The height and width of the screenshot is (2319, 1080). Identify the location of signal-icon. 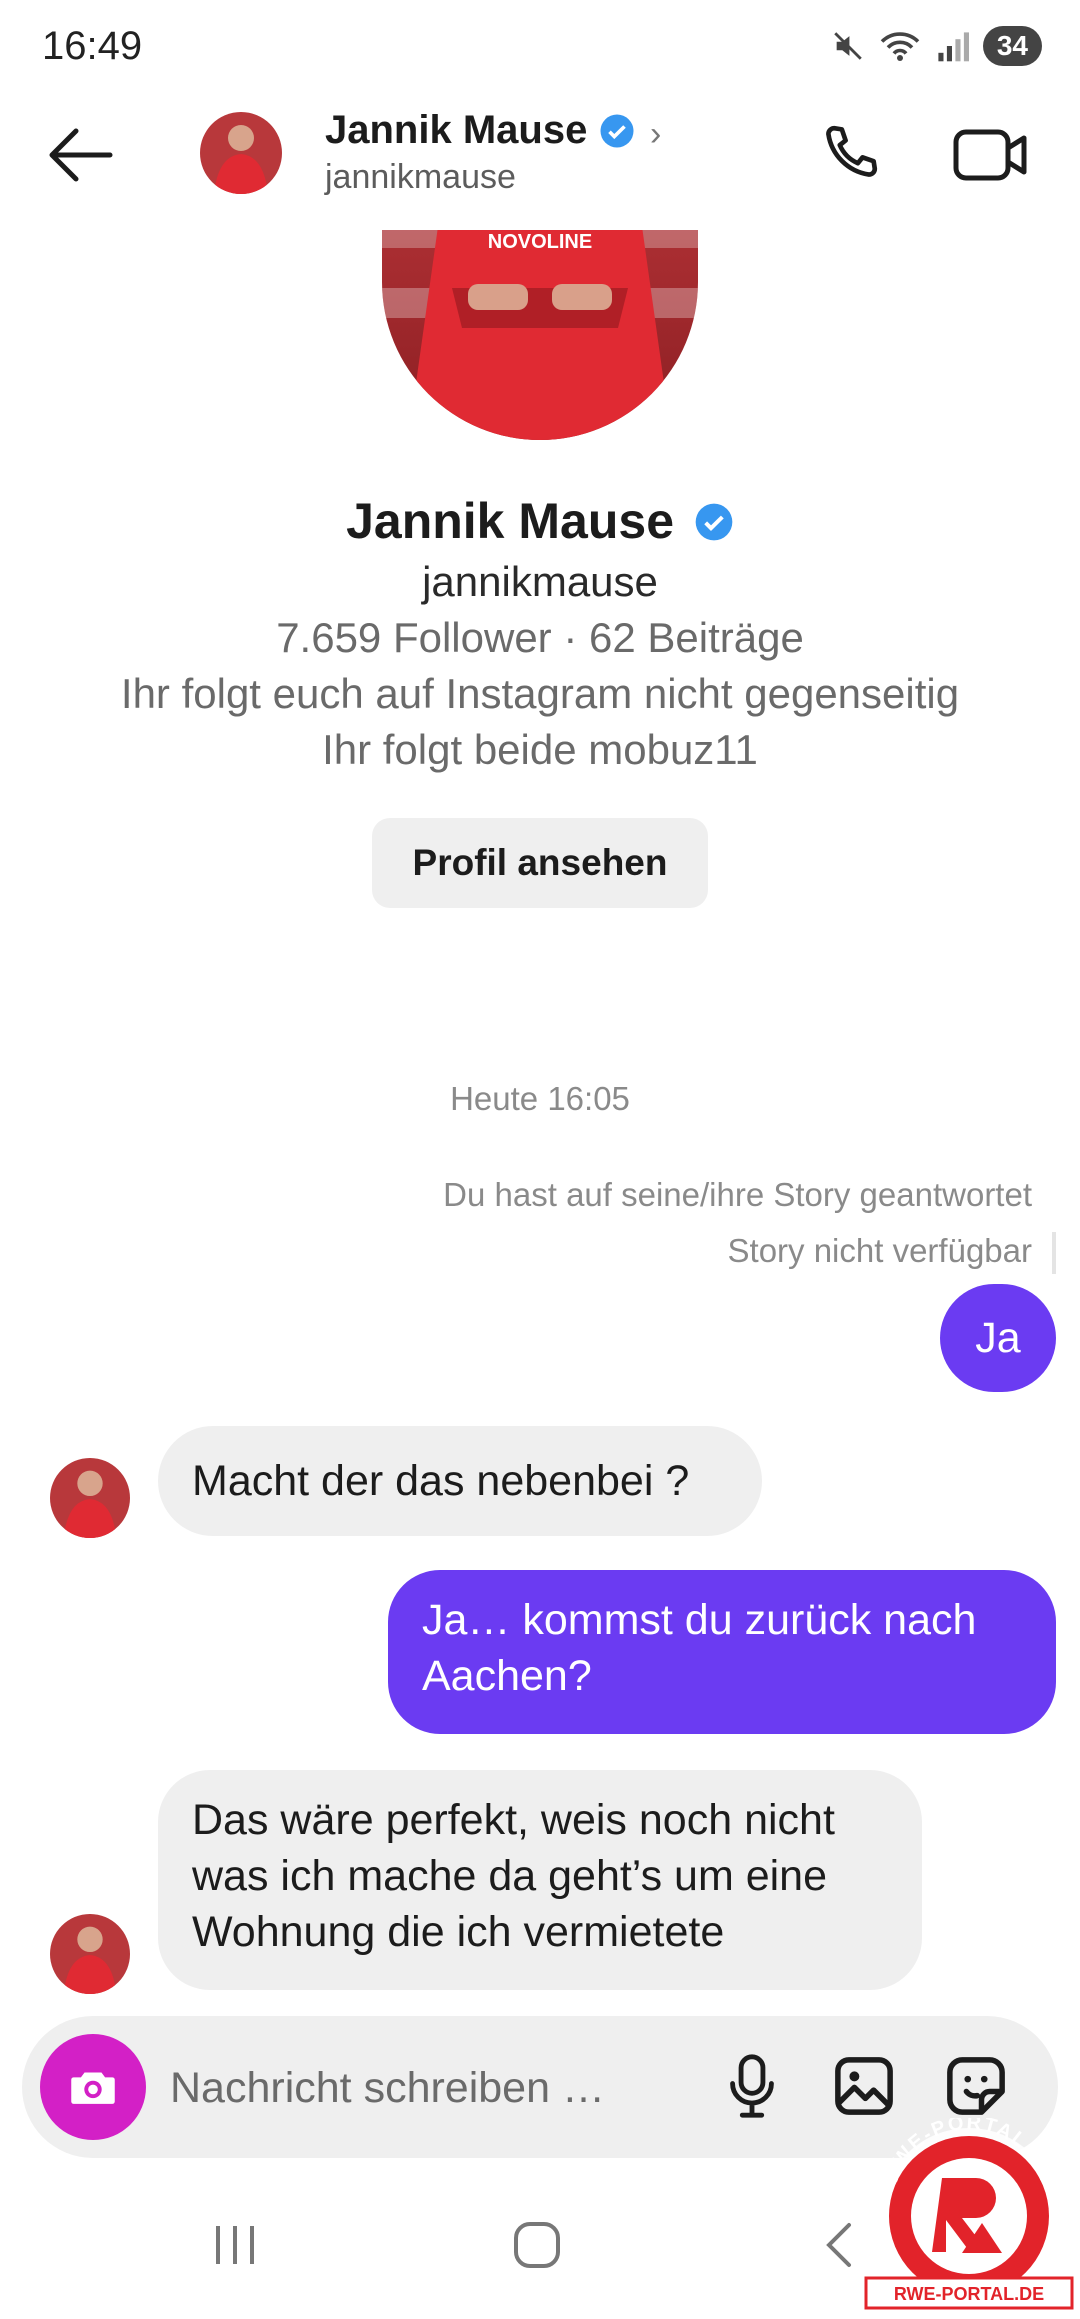
(953, 47).